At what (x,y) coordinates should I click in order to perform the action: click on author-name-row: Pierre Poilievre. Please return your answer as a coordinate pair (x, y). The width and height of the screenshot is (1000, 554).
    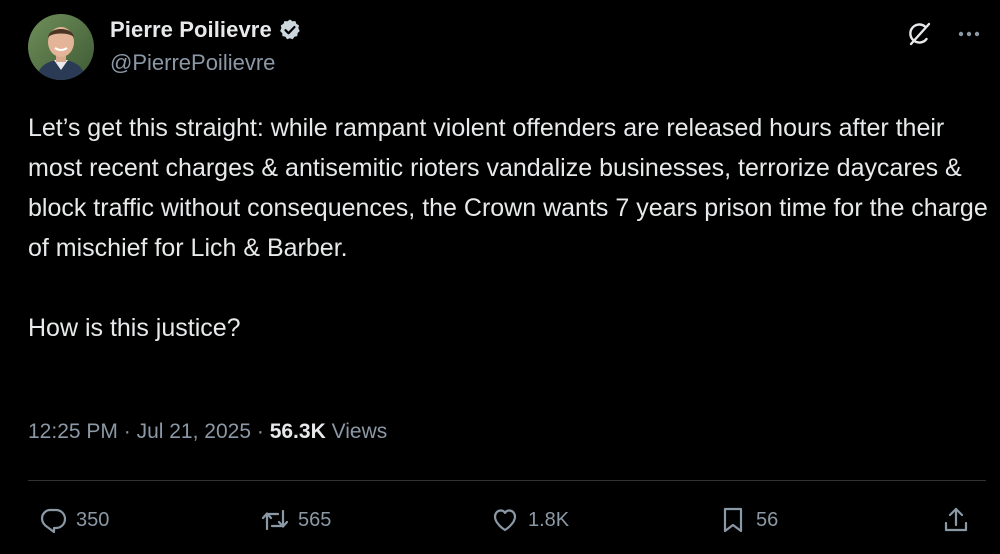
    Looking at the image, I should click on (206, 30).